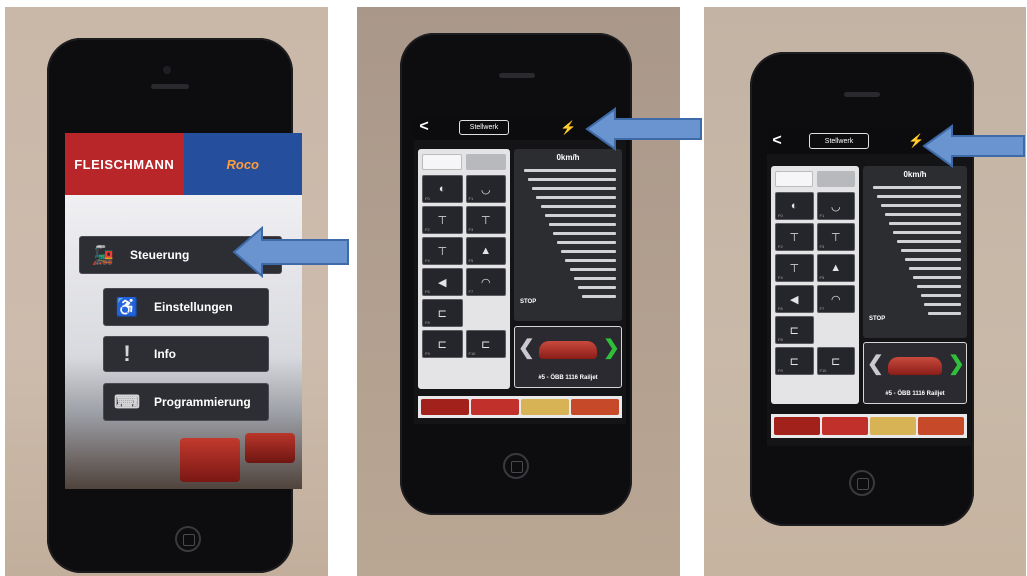 The width and height of the screenshot is (1027, 576). Describe the element at coordinates (915, 373) in the screenshot. I see `loco-selector: ❮ ❯ #5 - ÖBB 1116 Railjet` at that location.